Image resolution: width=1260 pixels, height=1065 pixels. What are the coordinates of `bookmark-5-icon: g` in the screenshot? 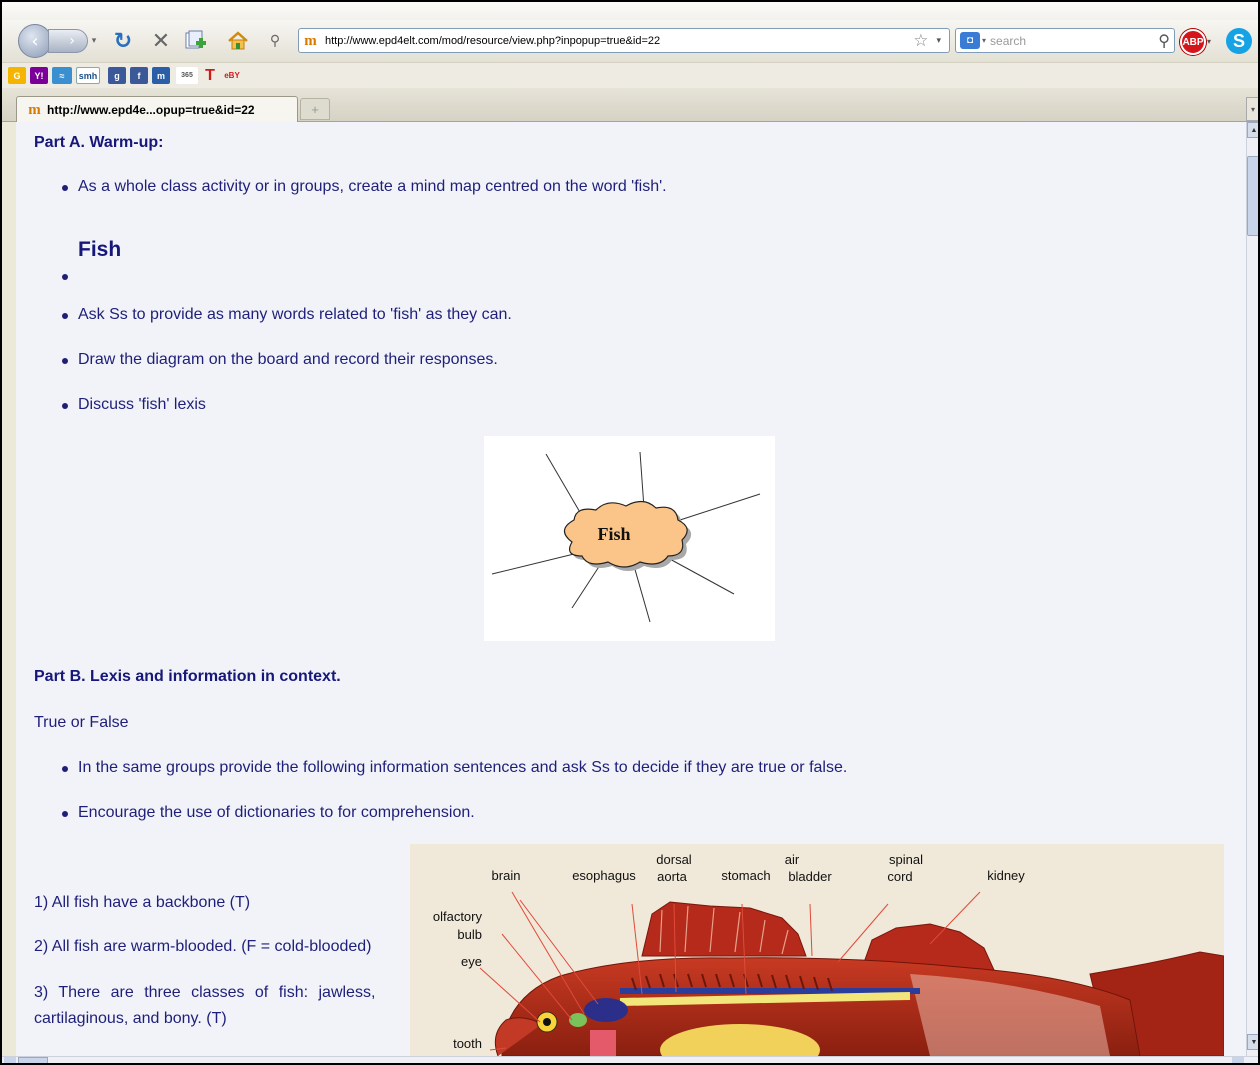 It's located at (117, 75).